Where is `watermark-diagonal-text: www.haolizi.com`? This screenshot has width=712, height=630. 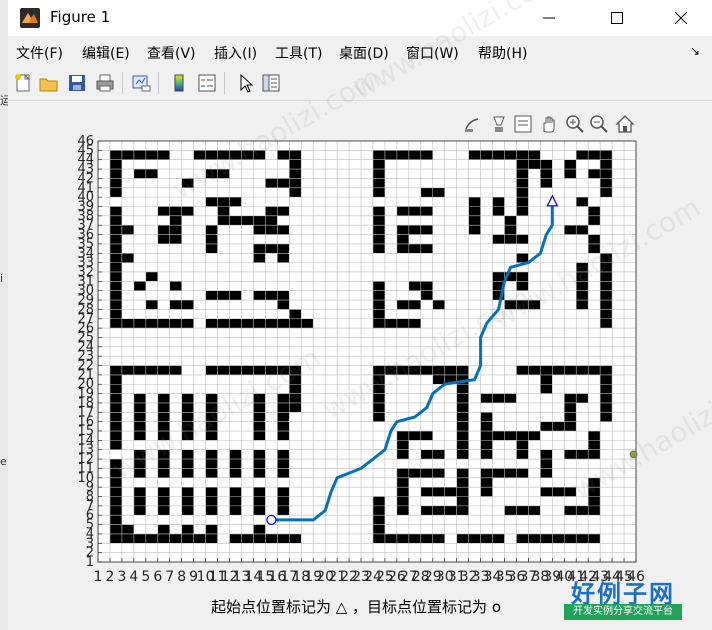 watermark-diagonal-text: www.haolizi.com is located at coordinates (456, 53).